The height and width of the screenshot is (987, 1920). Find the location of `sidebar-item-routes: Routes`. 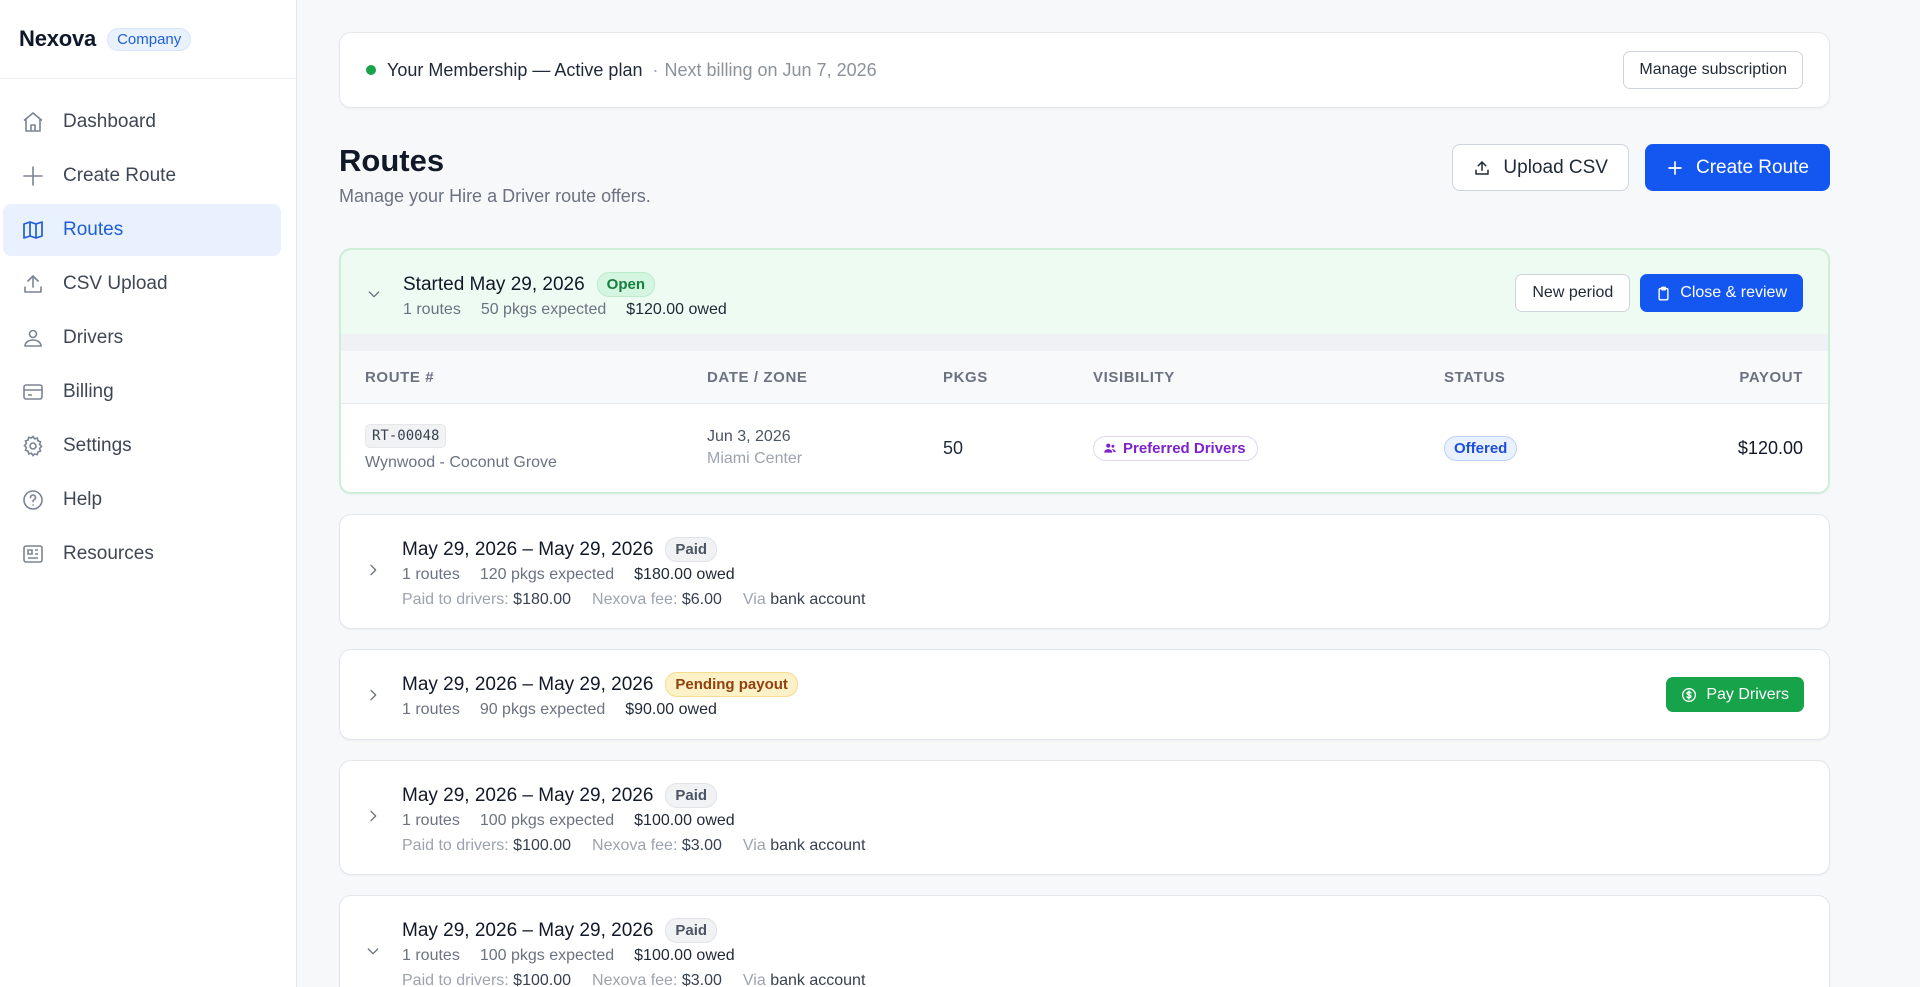

sidebar-item-routes: Routes is located at coordinates (142, 230).